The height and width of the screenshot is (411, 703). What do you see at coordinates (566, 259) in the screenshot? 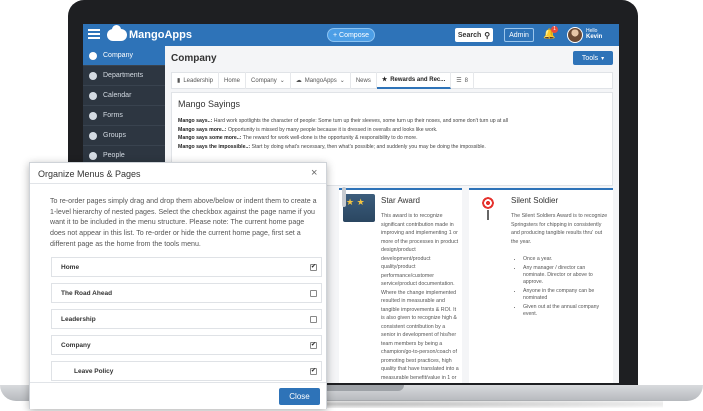
I see `list-item: Once a year.` at bounding box center [566, 259].